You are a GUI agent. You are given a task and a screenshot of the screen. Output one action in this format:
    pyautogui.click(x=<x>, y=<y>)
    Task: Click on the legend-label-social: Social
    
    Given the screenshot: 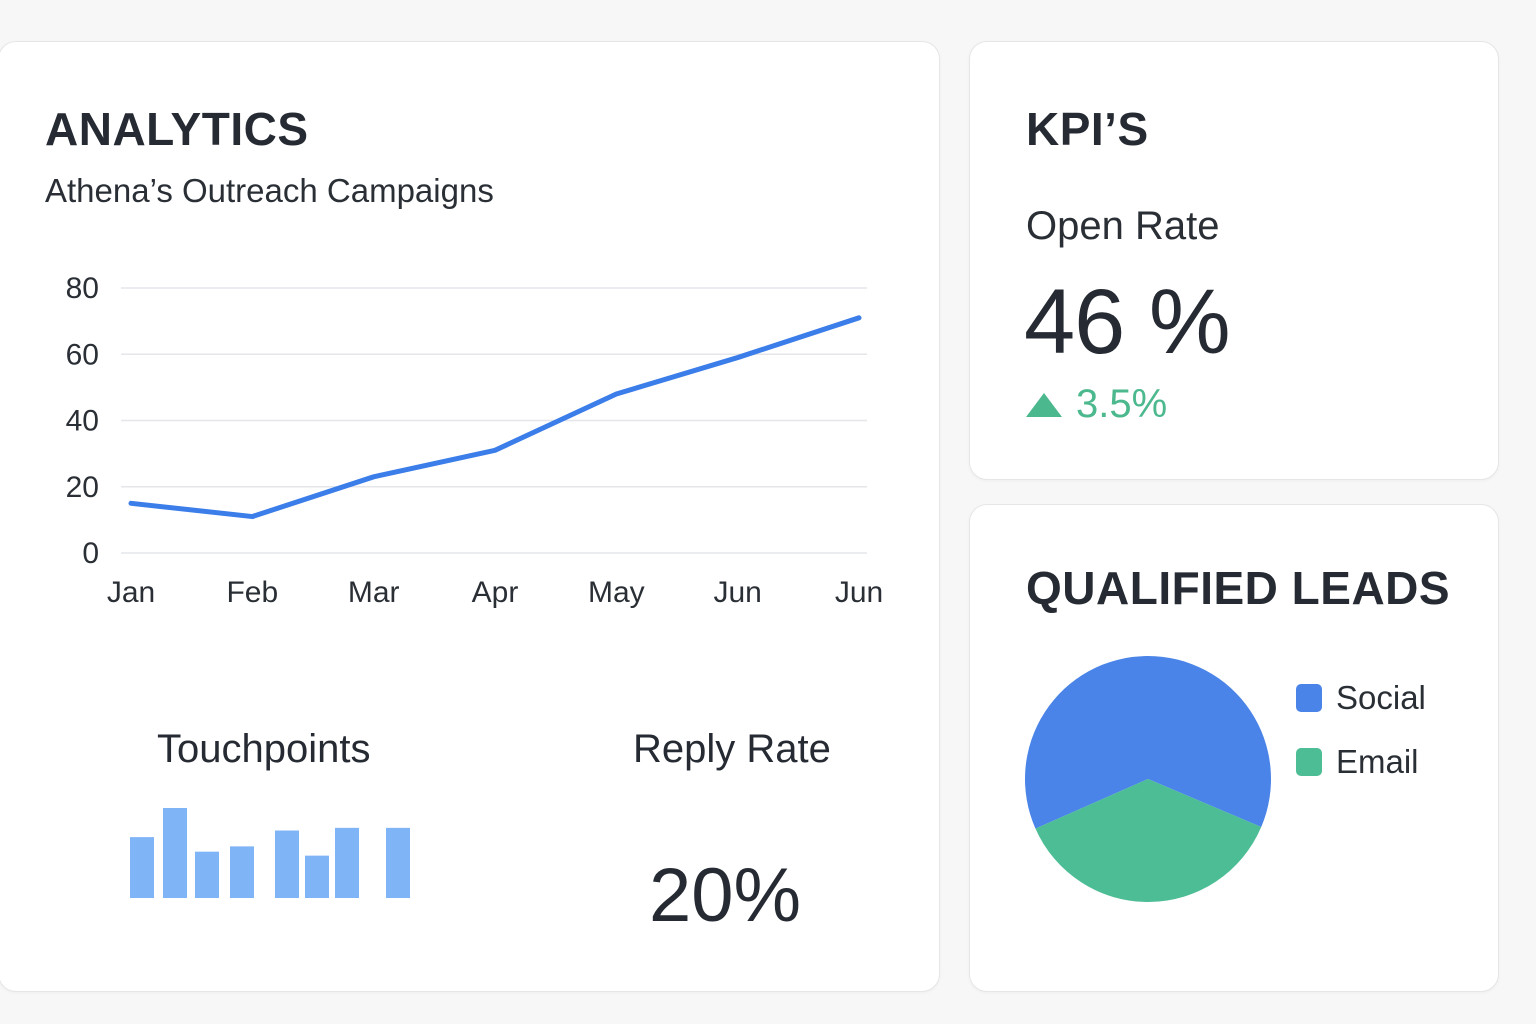 What is the action you would take?
    pyautogui.click(x=1381, y=697)
    